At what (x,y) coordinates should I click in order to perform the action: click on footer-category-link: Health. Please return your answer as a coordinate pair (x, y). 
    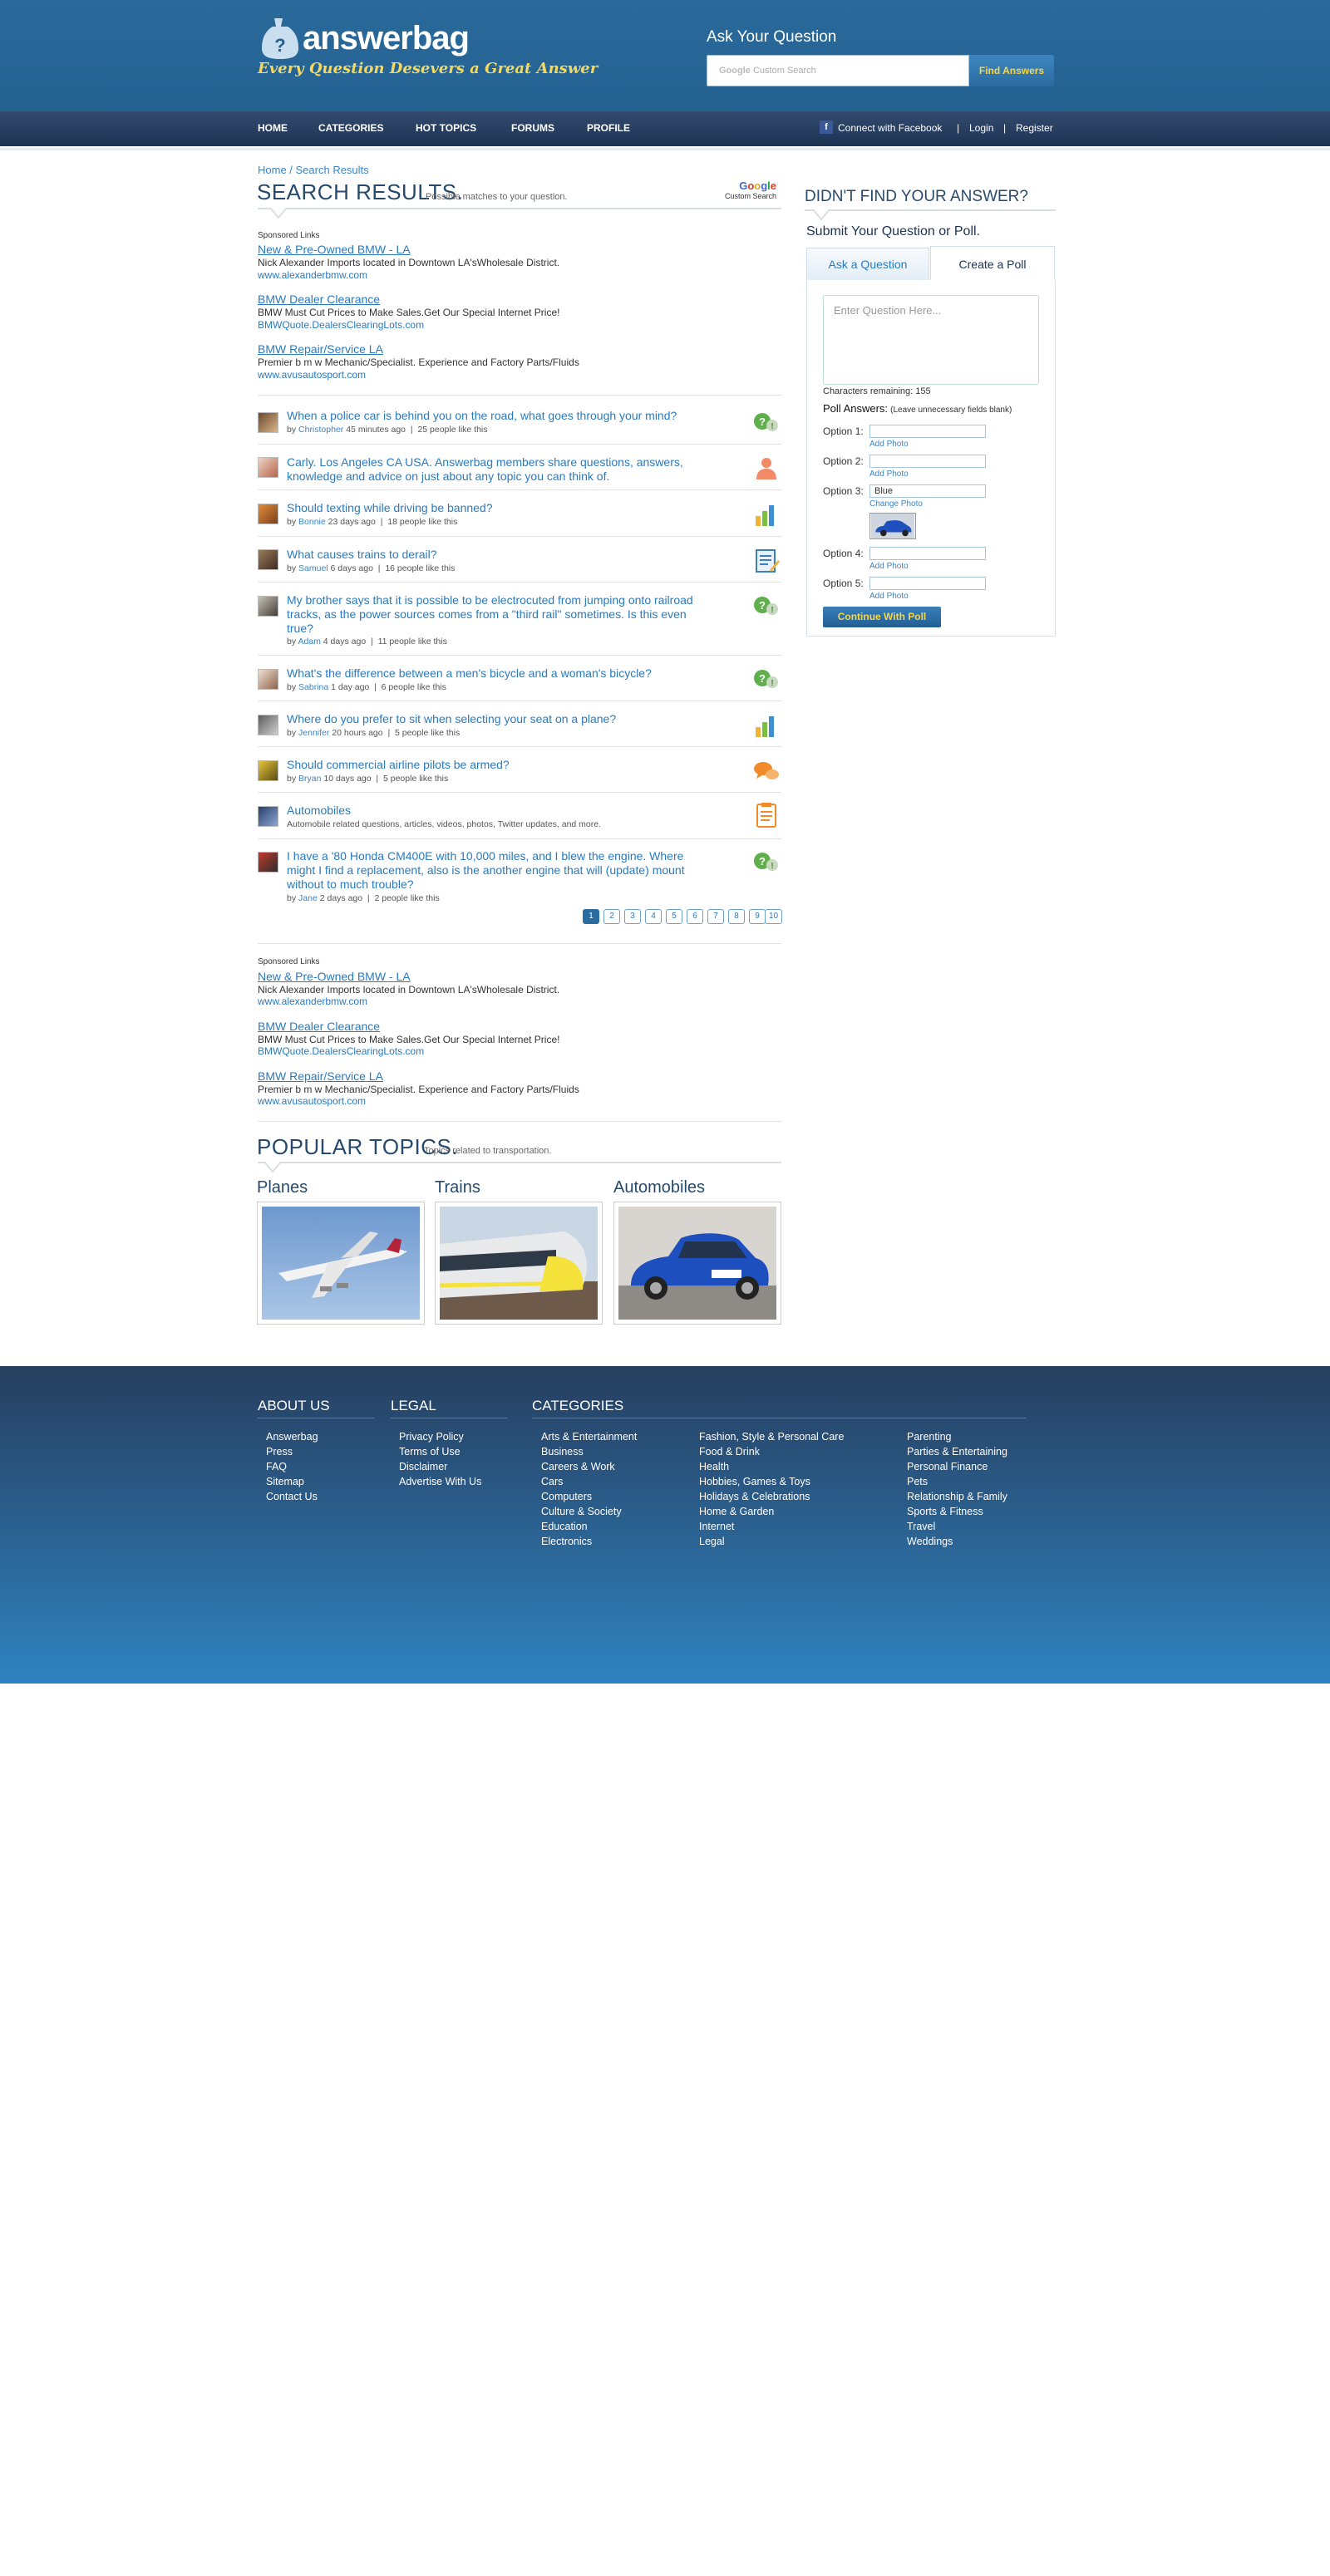
    Looking at the image, I should click on (714, 1466).